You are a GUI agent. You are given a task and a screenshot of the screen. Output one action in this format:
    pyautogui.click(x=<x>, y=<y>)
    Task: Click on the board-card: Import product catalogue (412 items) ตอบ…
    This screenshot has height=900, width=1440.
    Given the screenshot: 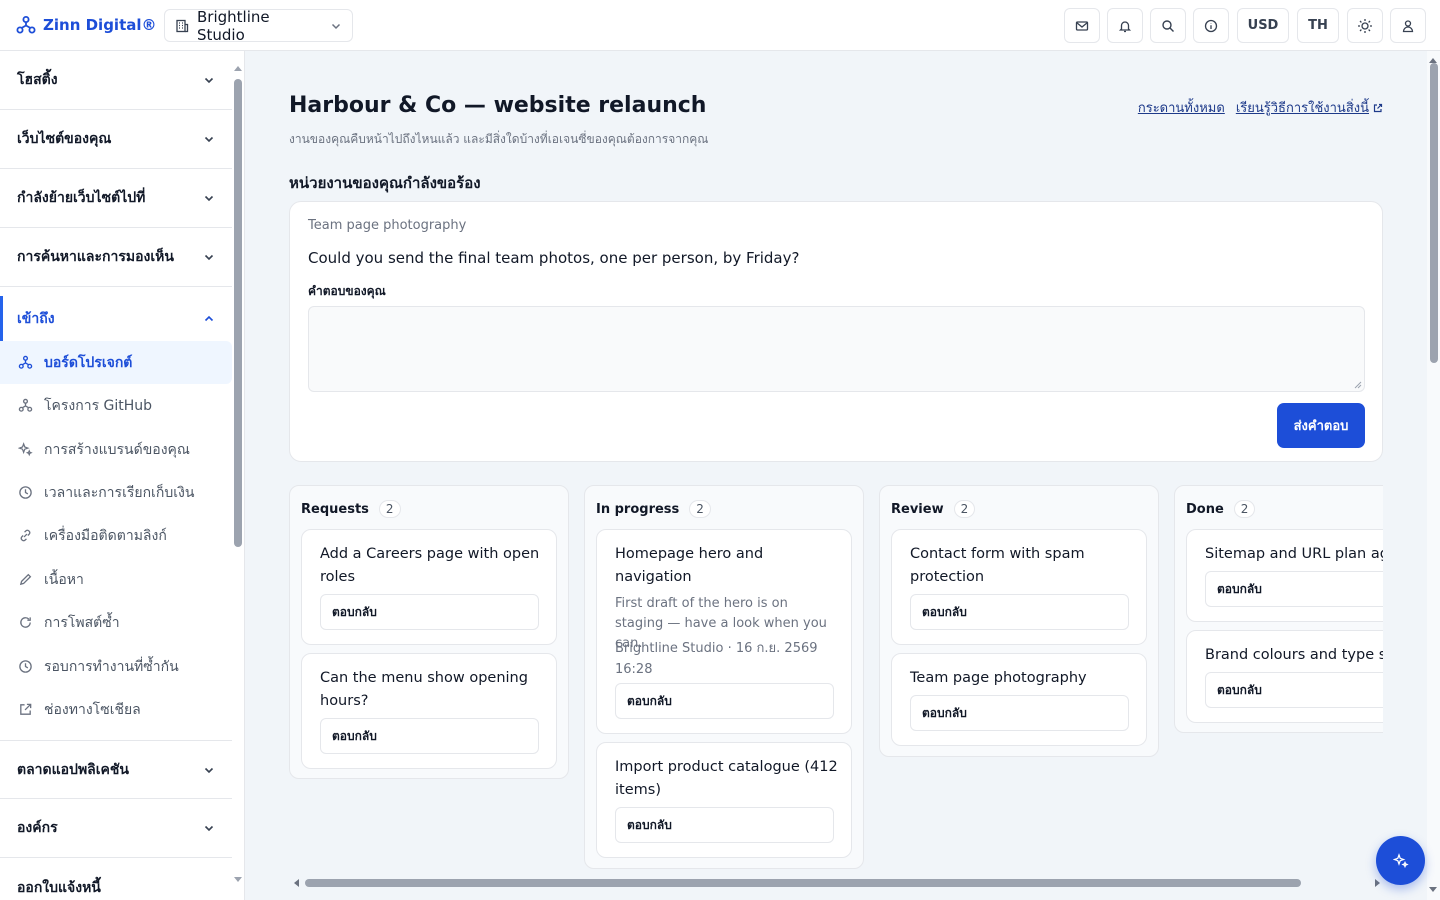 What is the action you would take?
    pyautogui.click(x=724, y=800)
    